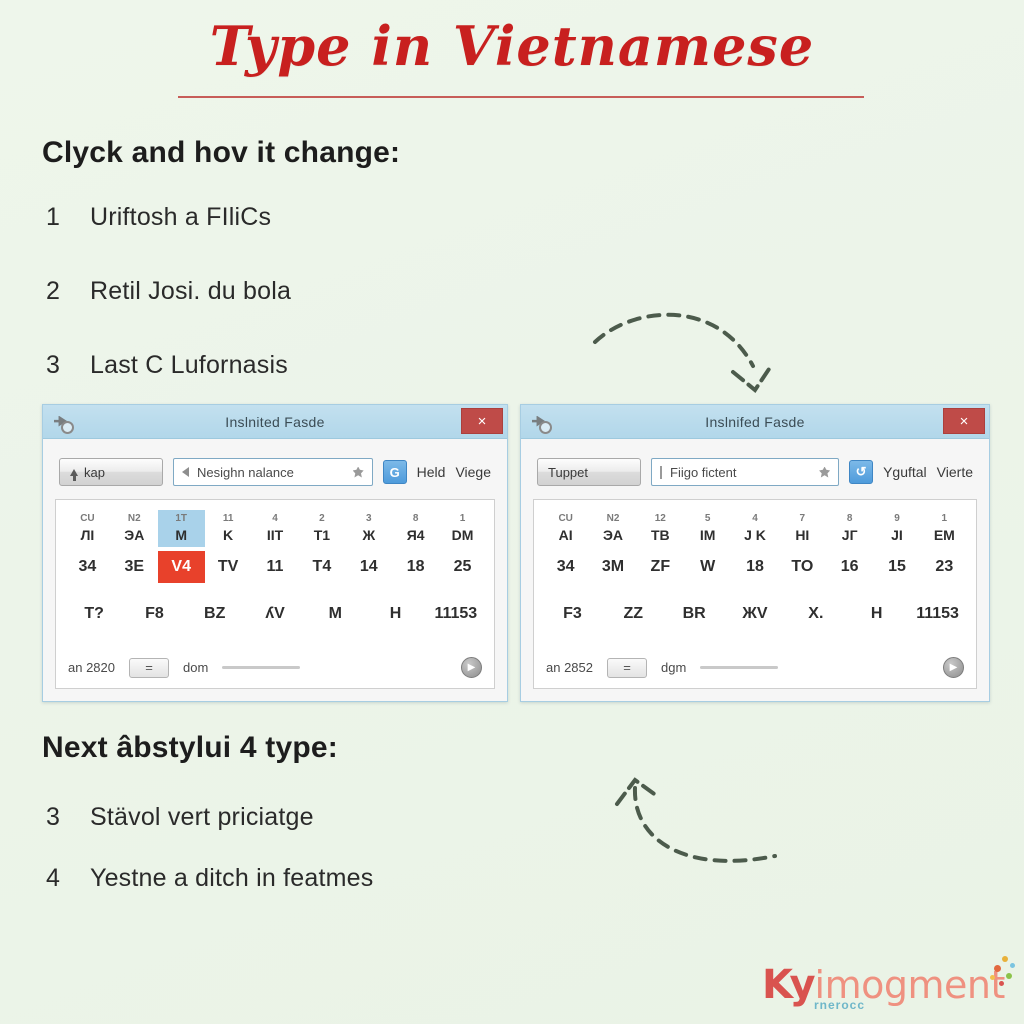  What do you see at coordinates (633, 614) in the screenshot?
I see `grid-value-cell: ZZ` at bounding box center [633, 614].